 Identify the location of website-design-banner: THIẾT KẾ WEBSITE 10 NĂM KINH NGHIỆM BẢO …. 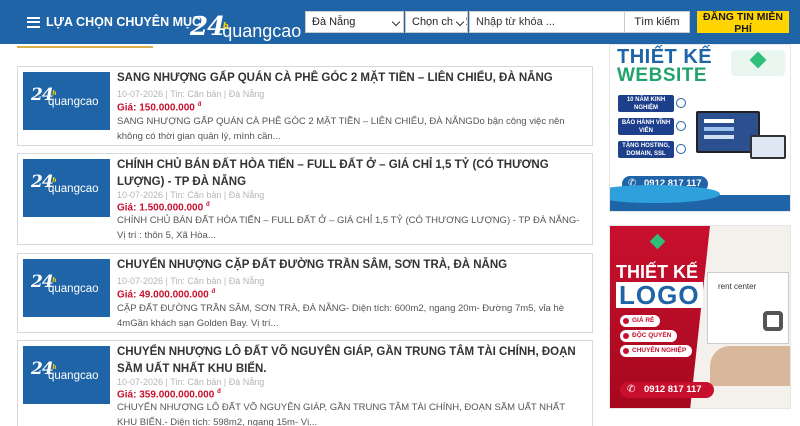
(700, 128).